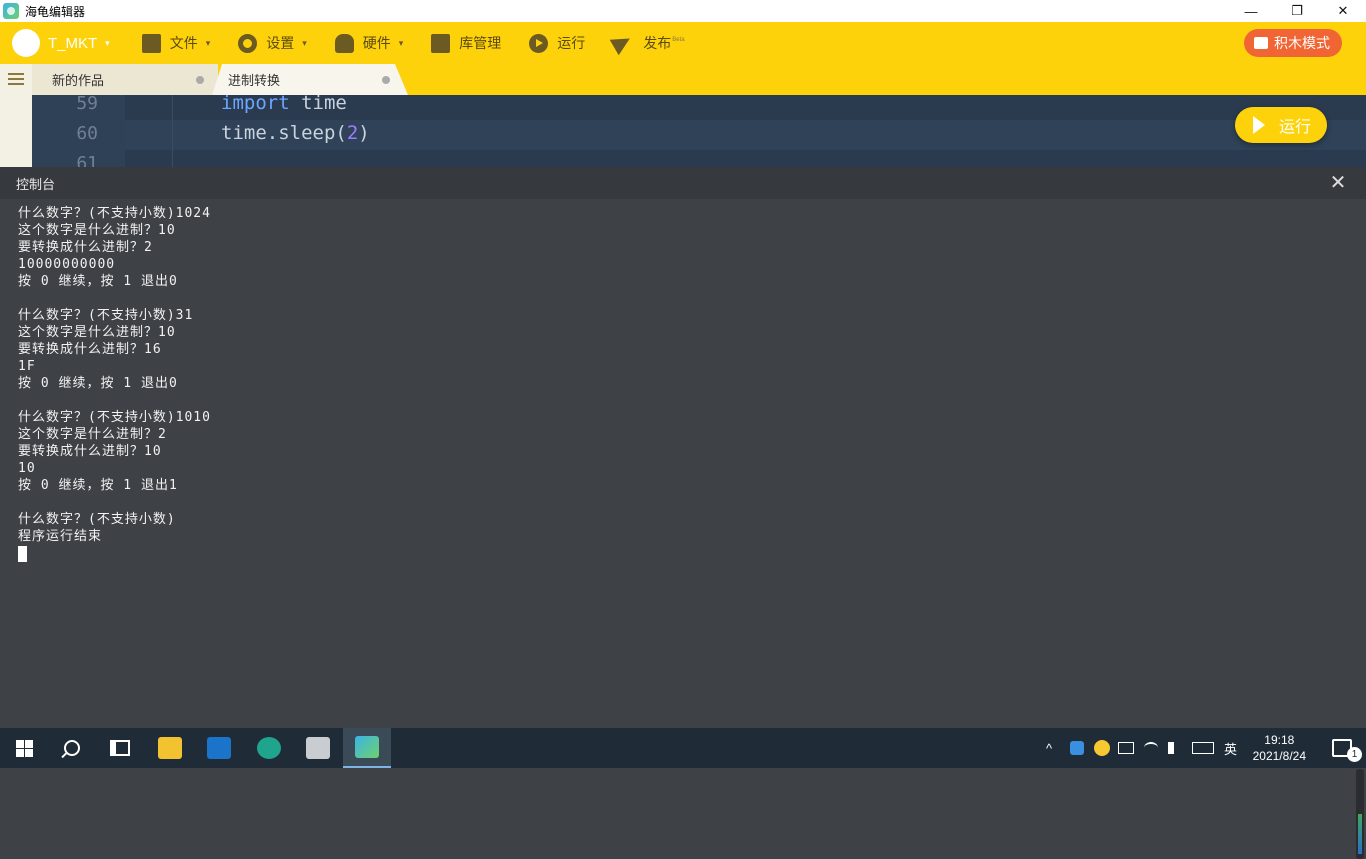 The height and width of the screenshot is (859, 1366). What do you see at coordinates (1049, 748) in the screenshot?
I see `tray-overflow: ^` at bounding box center [1049, 748].